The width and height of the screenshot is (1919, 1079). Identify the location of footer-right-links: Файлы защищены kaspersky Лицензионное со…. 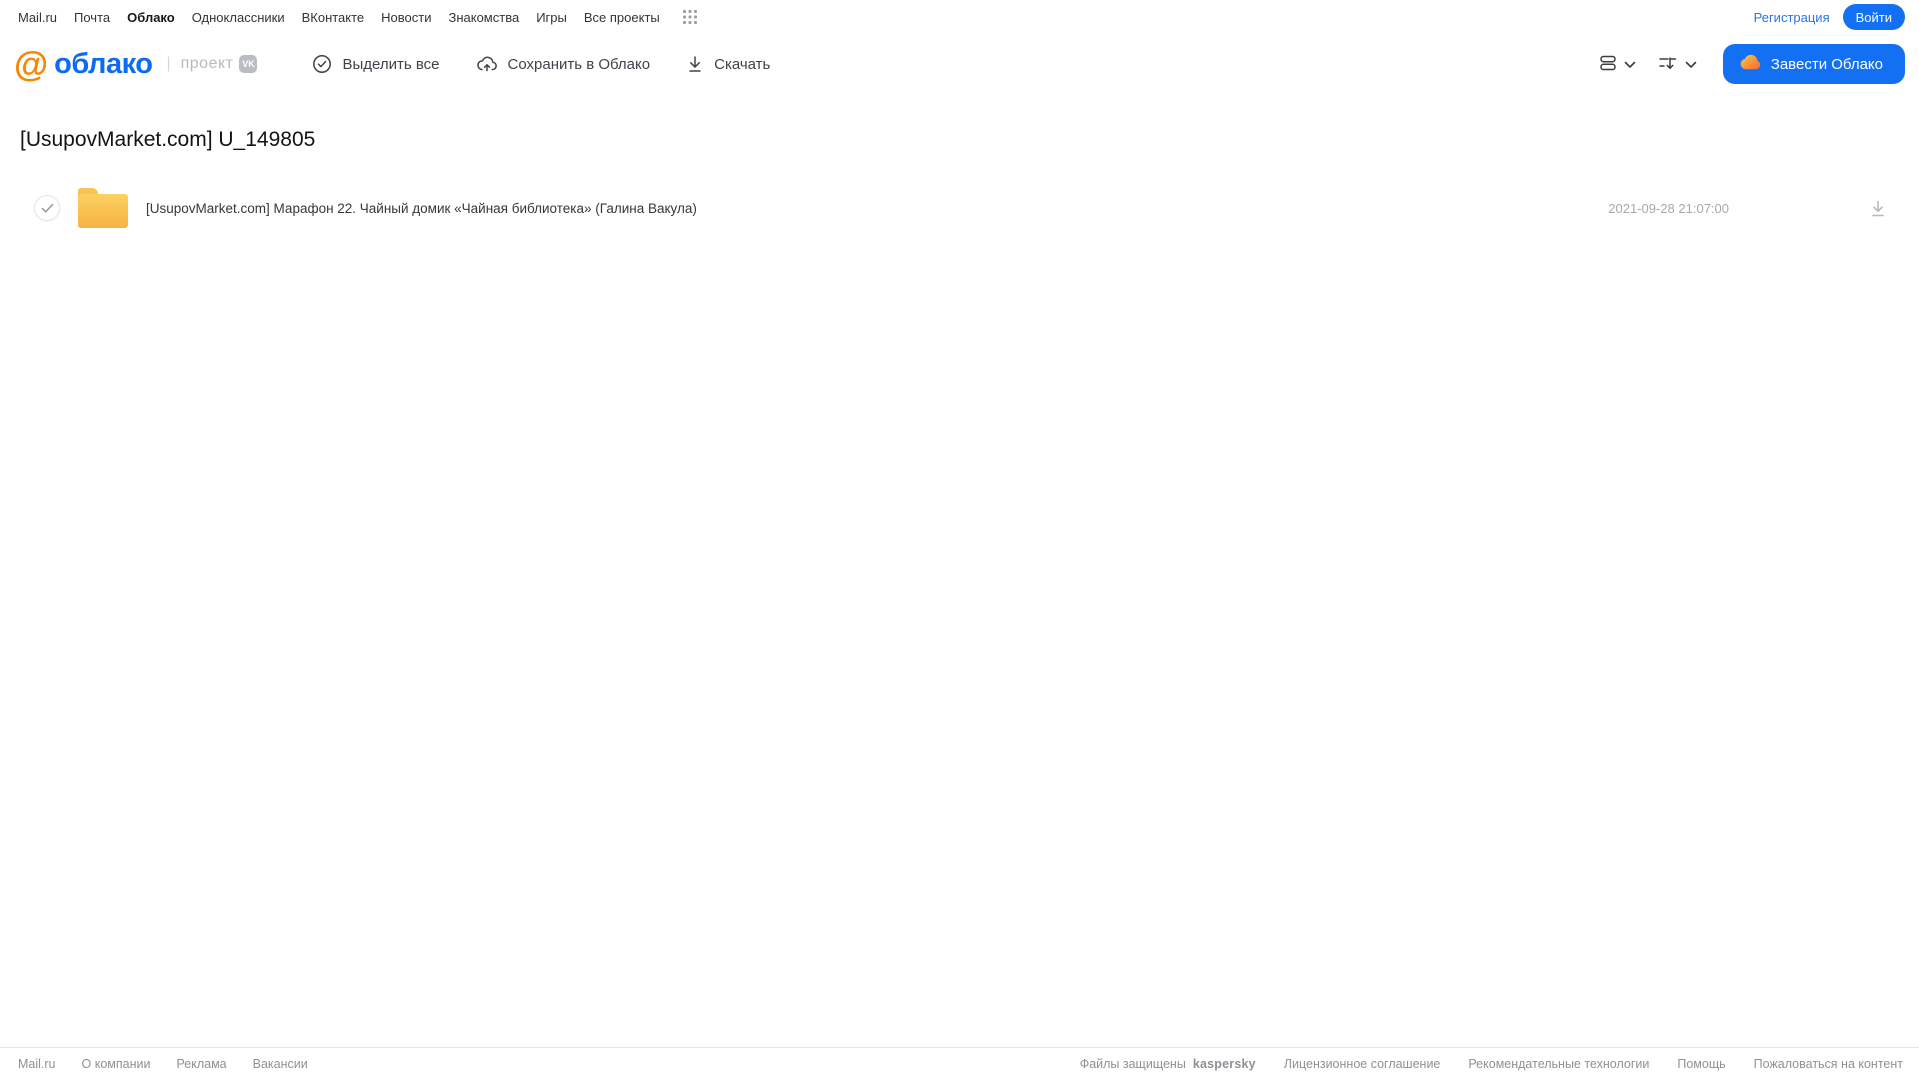
(1491, 1064).